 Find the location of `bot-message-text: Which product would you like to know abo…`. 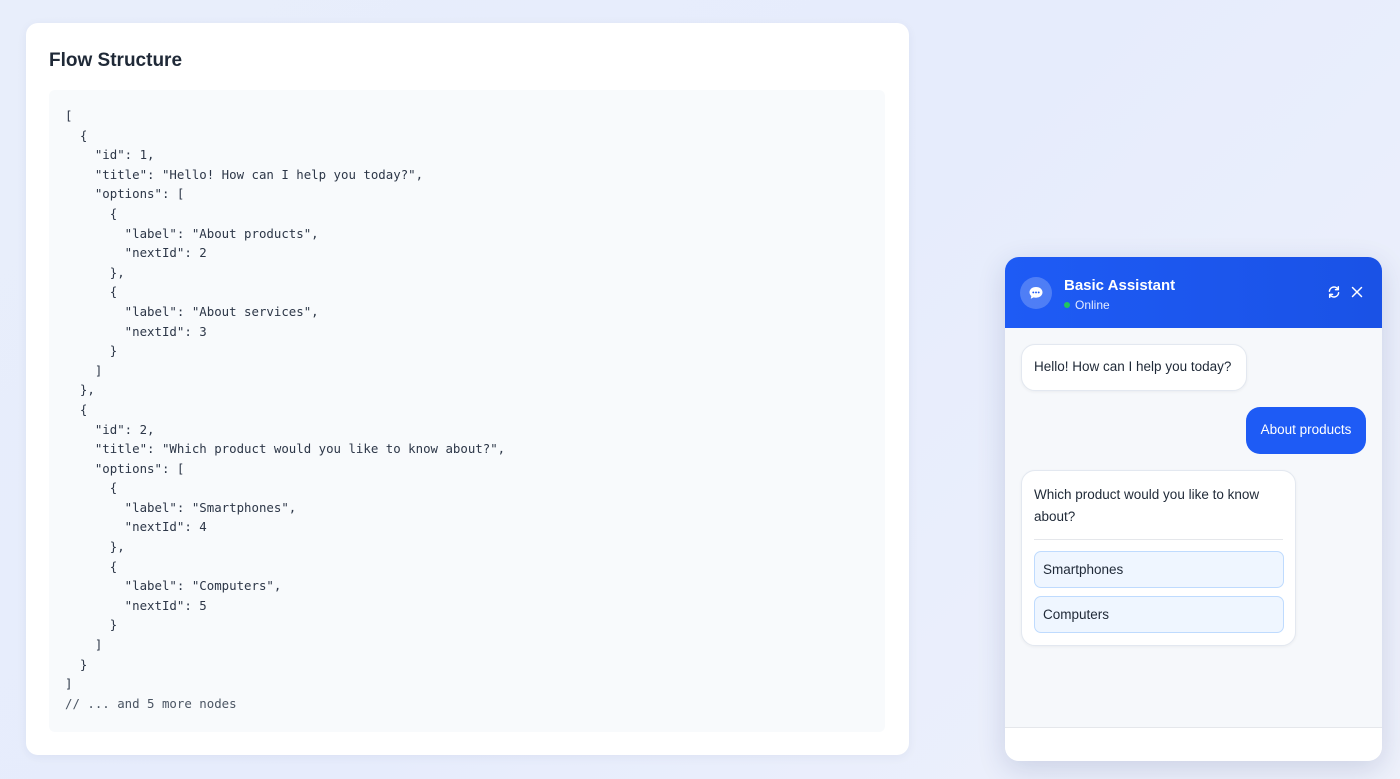

bot-message-text: Which product would you like to know abo… is located at coordinates (1147, 505).